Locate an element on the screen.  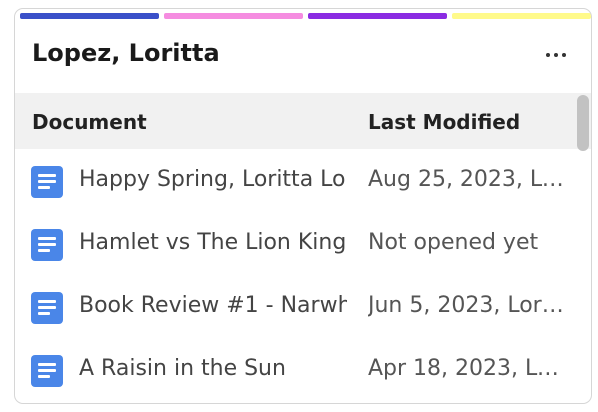
stripe-pink is located at coordinates (233, 16).